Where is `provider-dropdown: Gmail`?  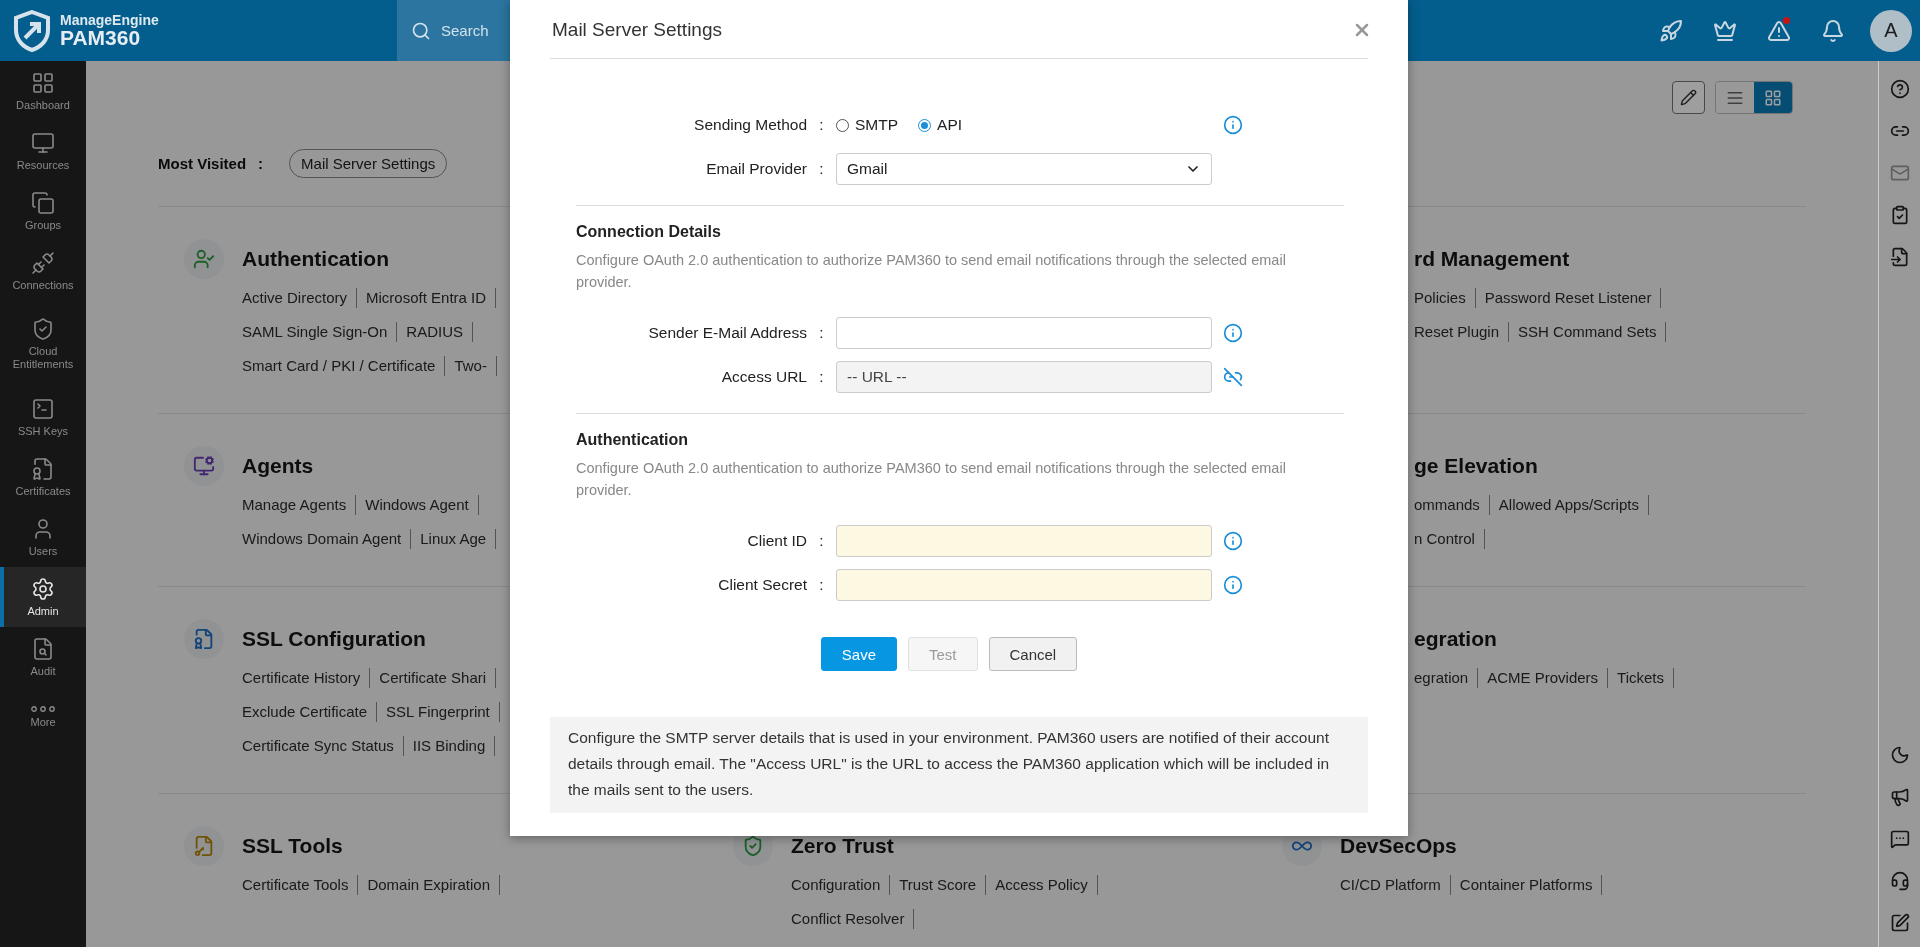
provider-dropdown: Gmail is located at coordinates (1024, 169).